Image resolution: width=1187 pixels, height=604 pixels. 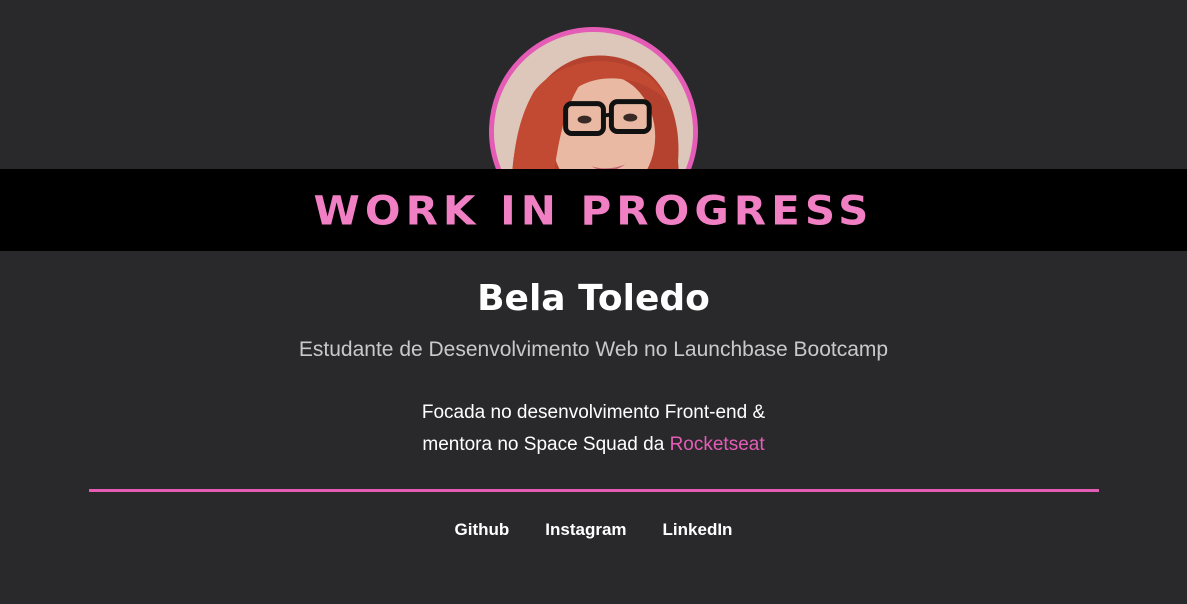 What do you see at coordinates (593, 412) in the screenshot?
I see `description-line-1: Focada no desenvolvimento Front-end &` at bounding box center [593, 412].